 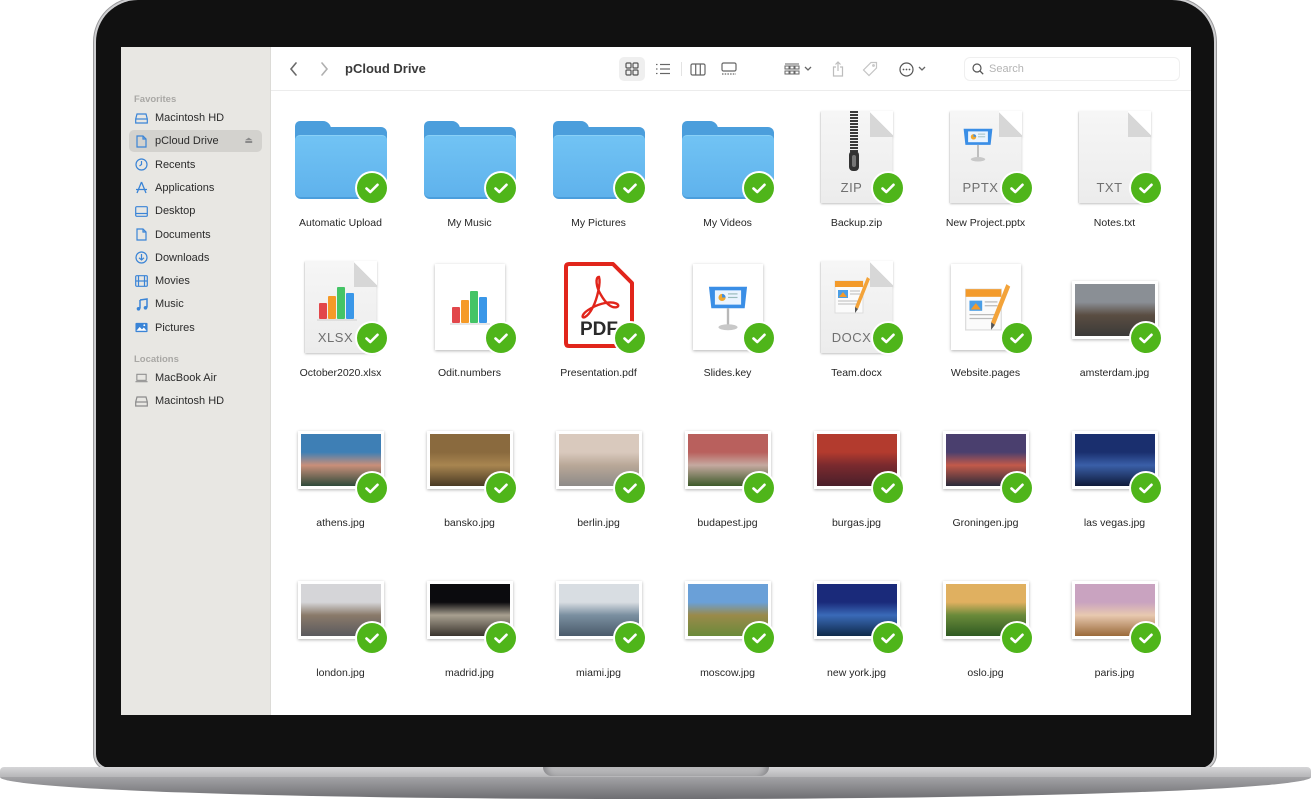 What do you see at coordinates (141, 304) in the screenshot?
I see `music-note-icon` at bounding box center [141, 304].